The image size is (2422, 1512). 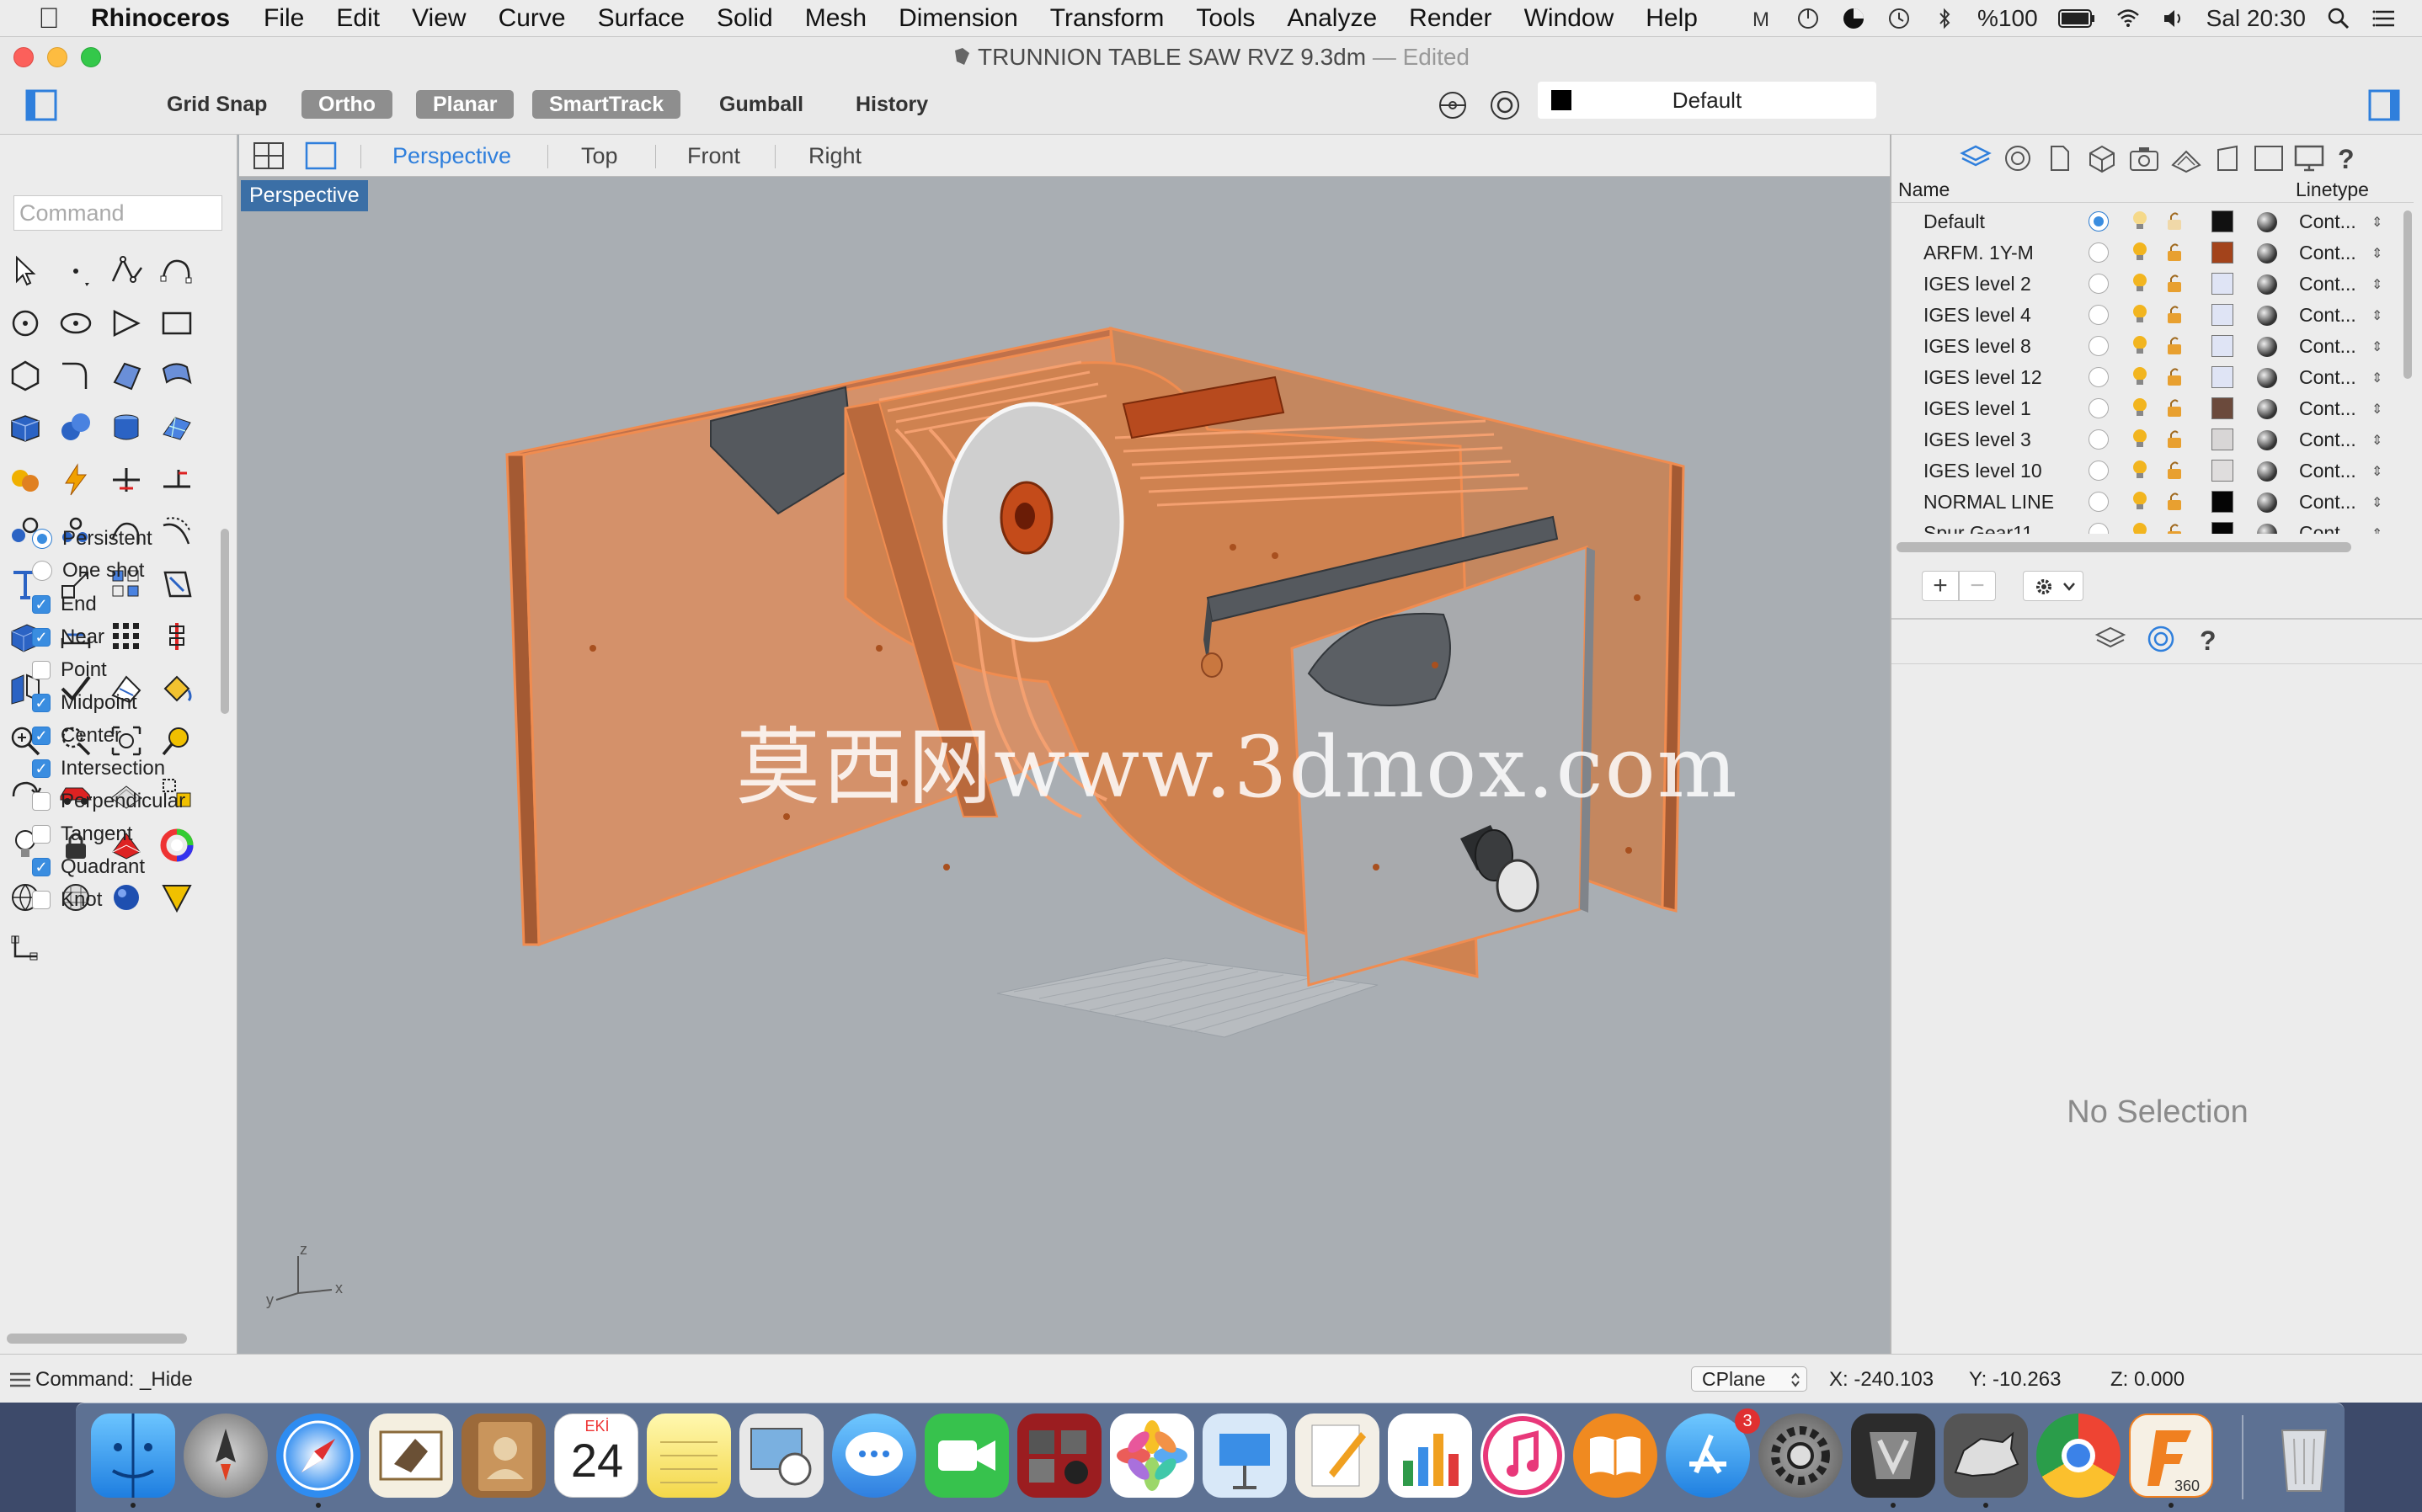 I want to click on circle-icon, so click(x=26, y=324).